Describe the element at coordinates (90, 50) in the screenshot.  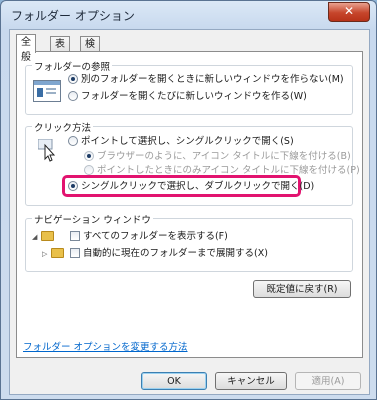
I see `tab-search: 検索` at that location.